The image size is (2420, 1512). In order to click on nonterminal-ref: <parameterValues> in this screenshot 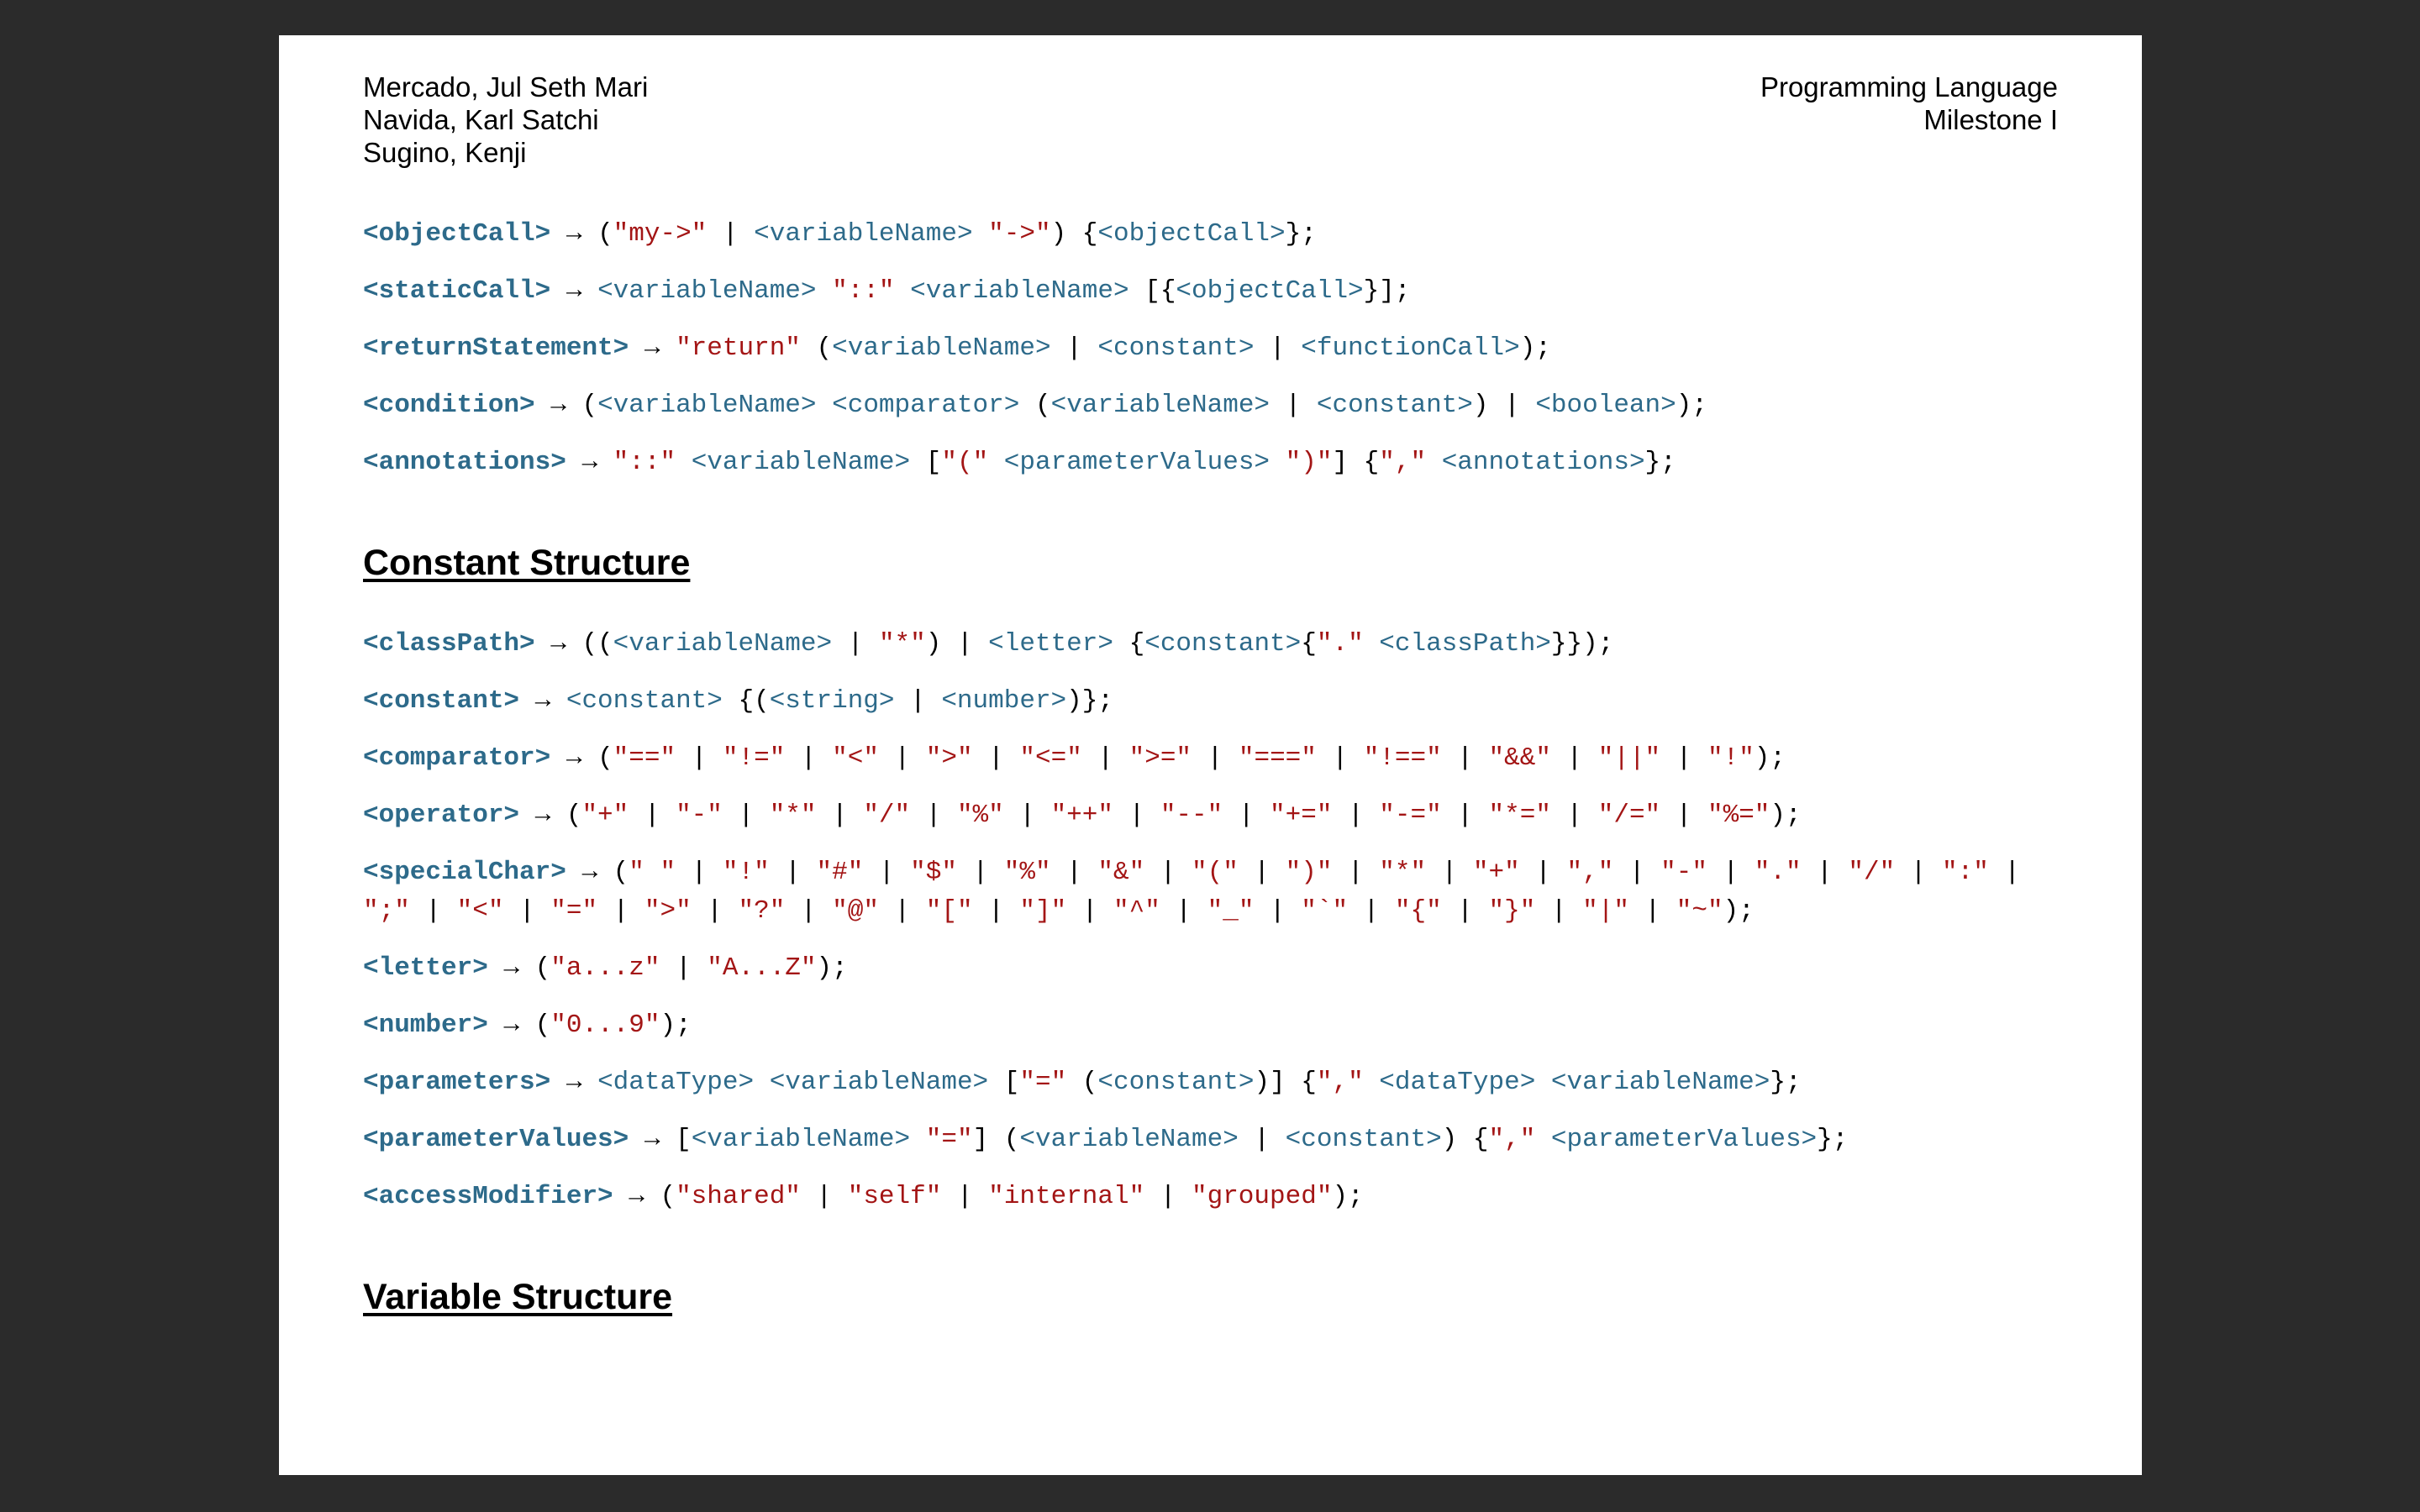, I will do `click(1136, 462)`.